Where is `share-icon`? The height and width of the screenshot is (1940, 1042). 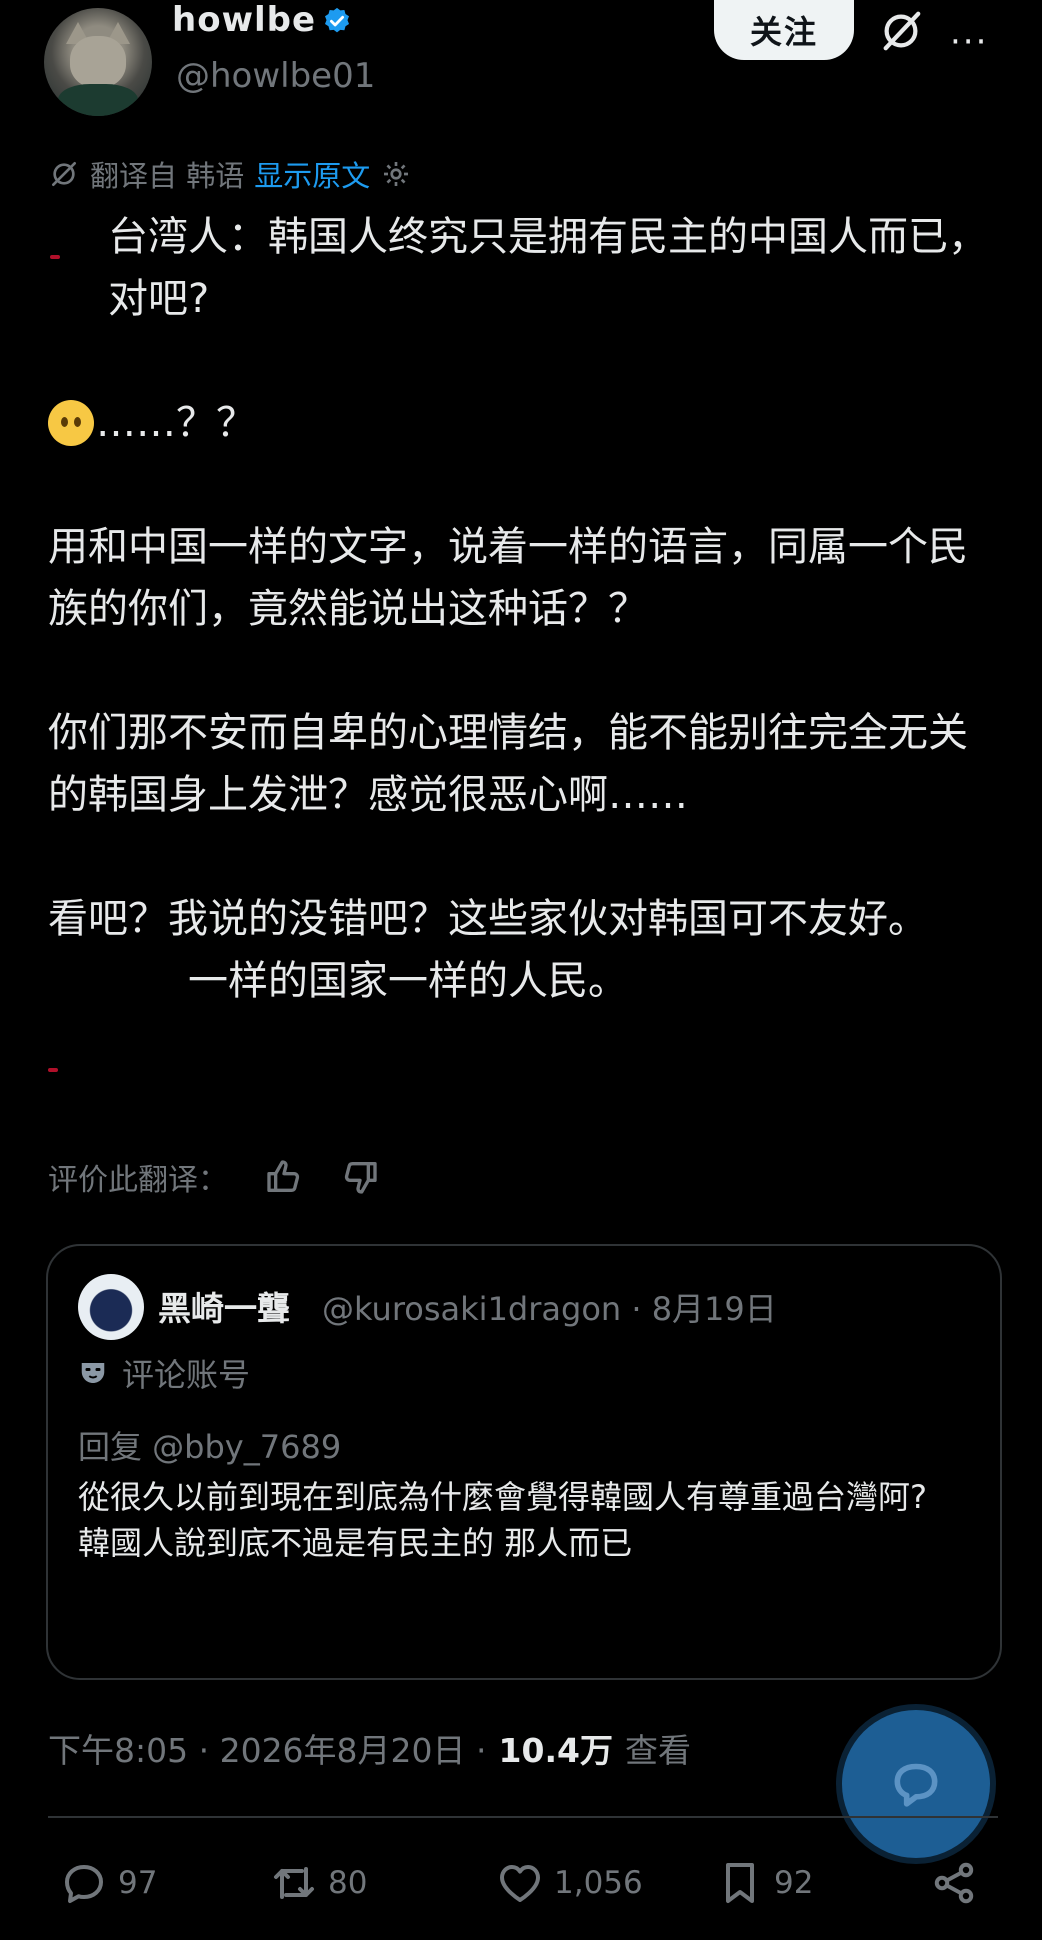
share-icon is located at coordinates (954, 1883).